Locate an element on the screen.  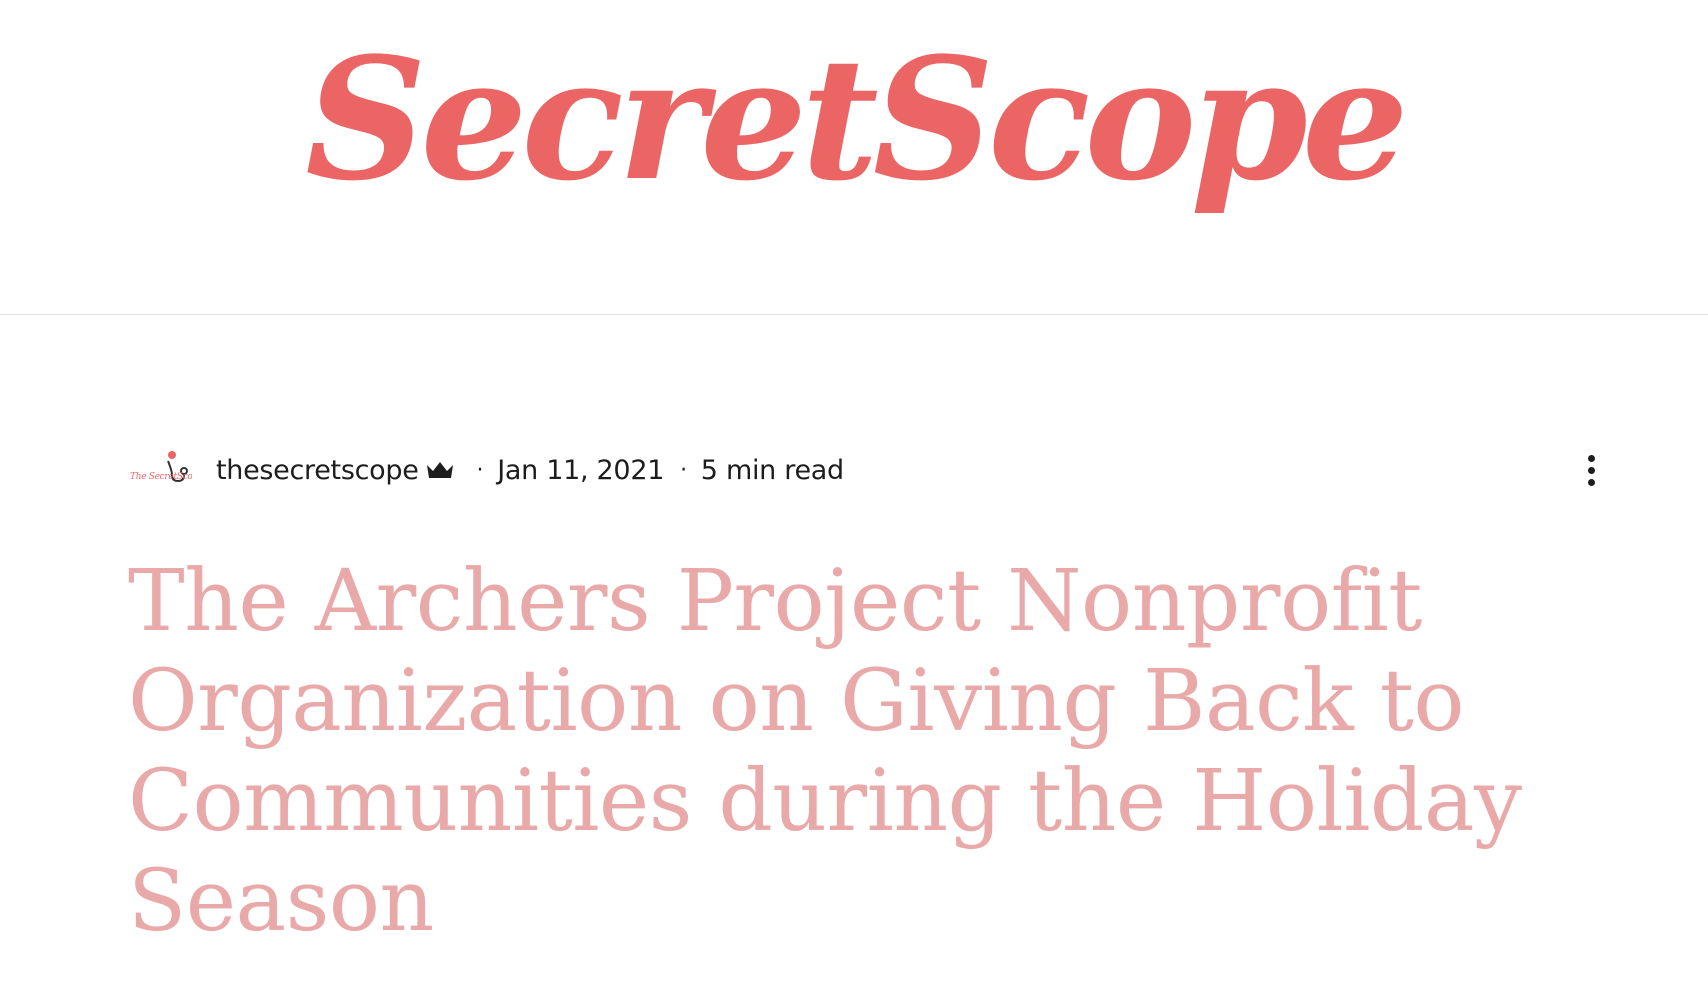
svg-text: The SecretScope is located at coordinates (161, 477).